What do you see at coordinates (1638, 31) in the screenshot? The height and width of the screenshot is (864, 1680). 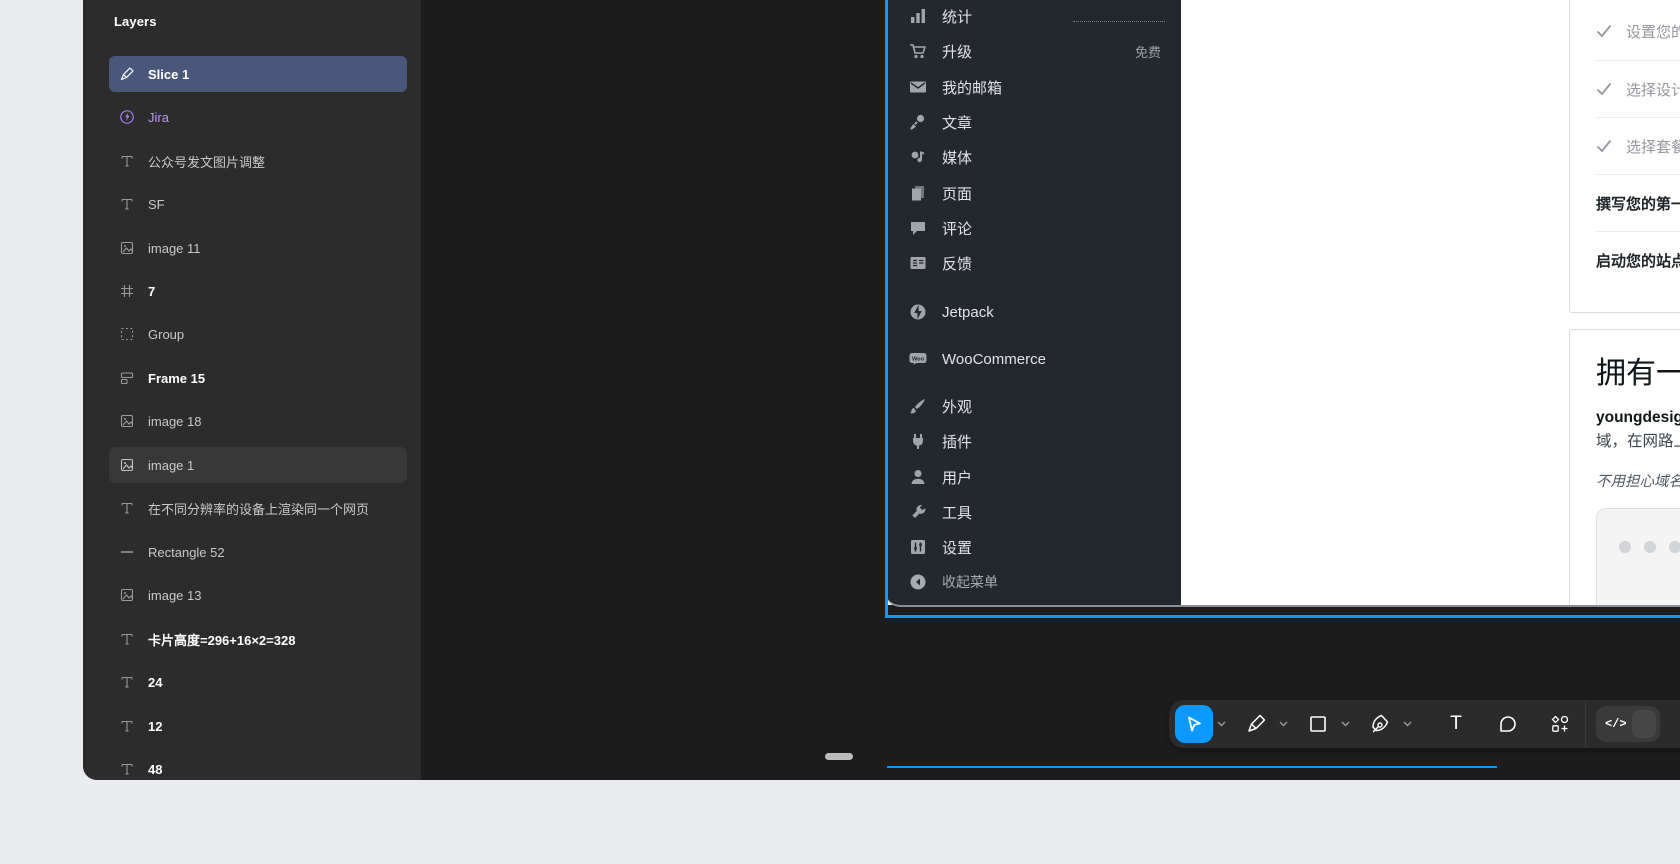 I see `checklist-item-done: 设置您的站点` at bounding box center [1638, 31].